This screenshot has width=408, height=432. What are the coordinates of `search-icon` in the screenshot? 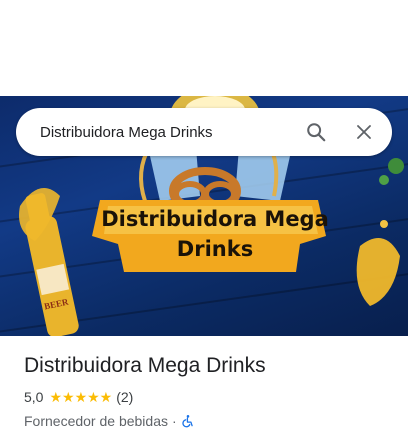 It's located at (316, 132).